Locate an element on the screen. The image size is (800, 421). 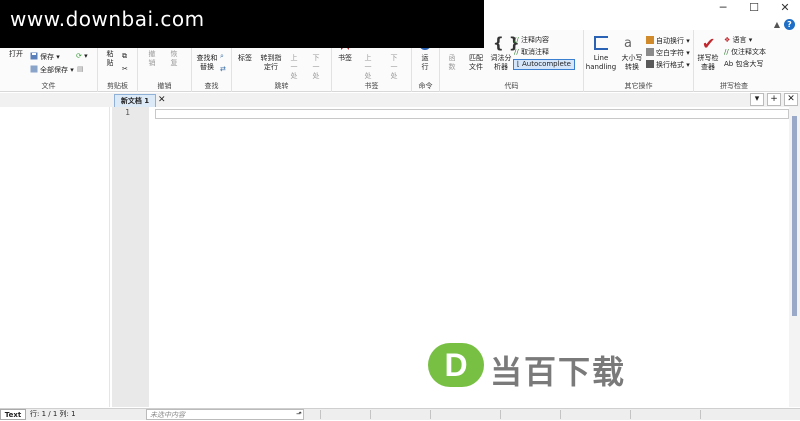
goto-line-button: 转到指定行 is located at coordinates (271, 63).